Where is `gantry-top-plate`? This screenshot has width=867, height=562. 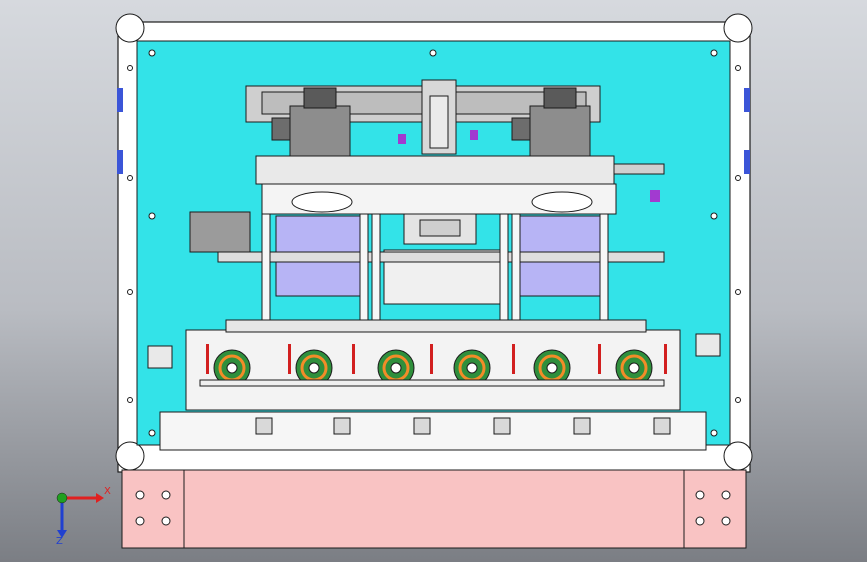 gantry-top-plate is located at coordinates (435, 170).